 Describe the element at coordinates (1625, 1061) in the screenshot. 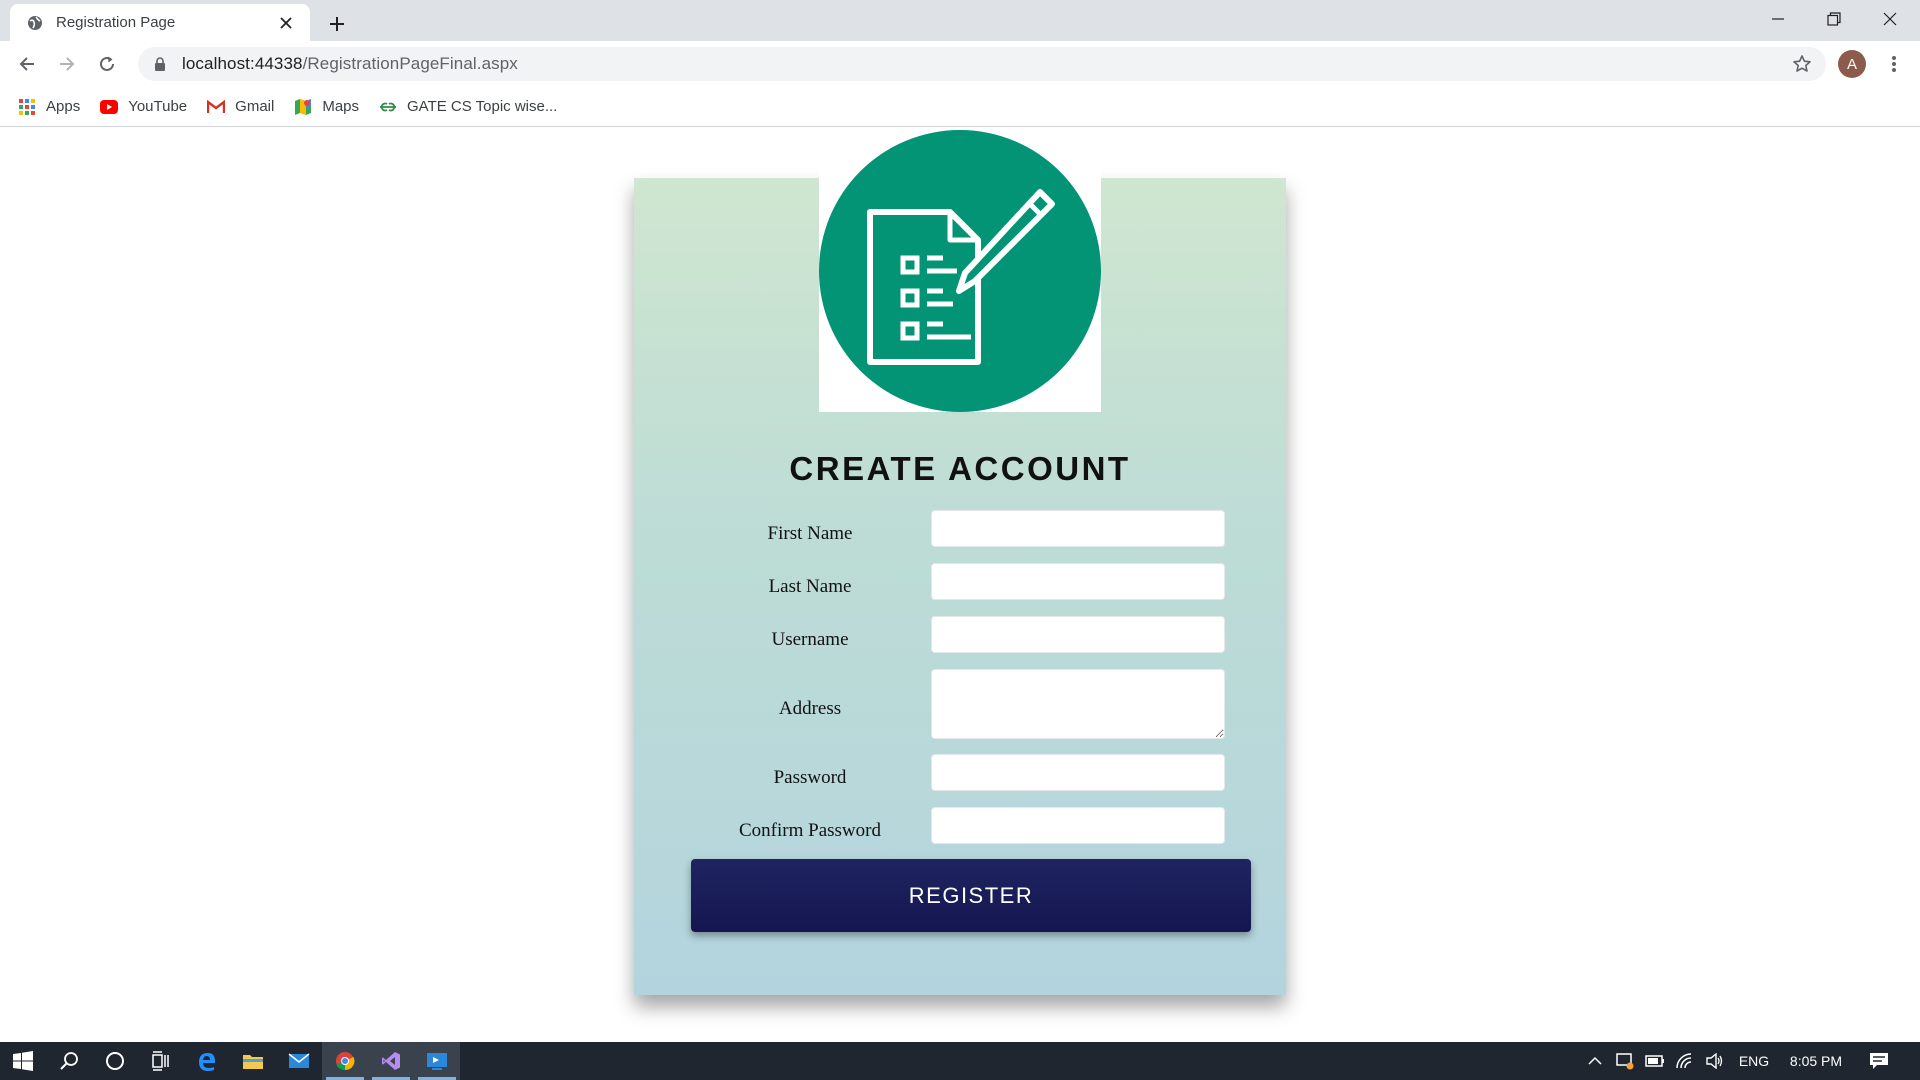

I see `security-center-icon` at that location.